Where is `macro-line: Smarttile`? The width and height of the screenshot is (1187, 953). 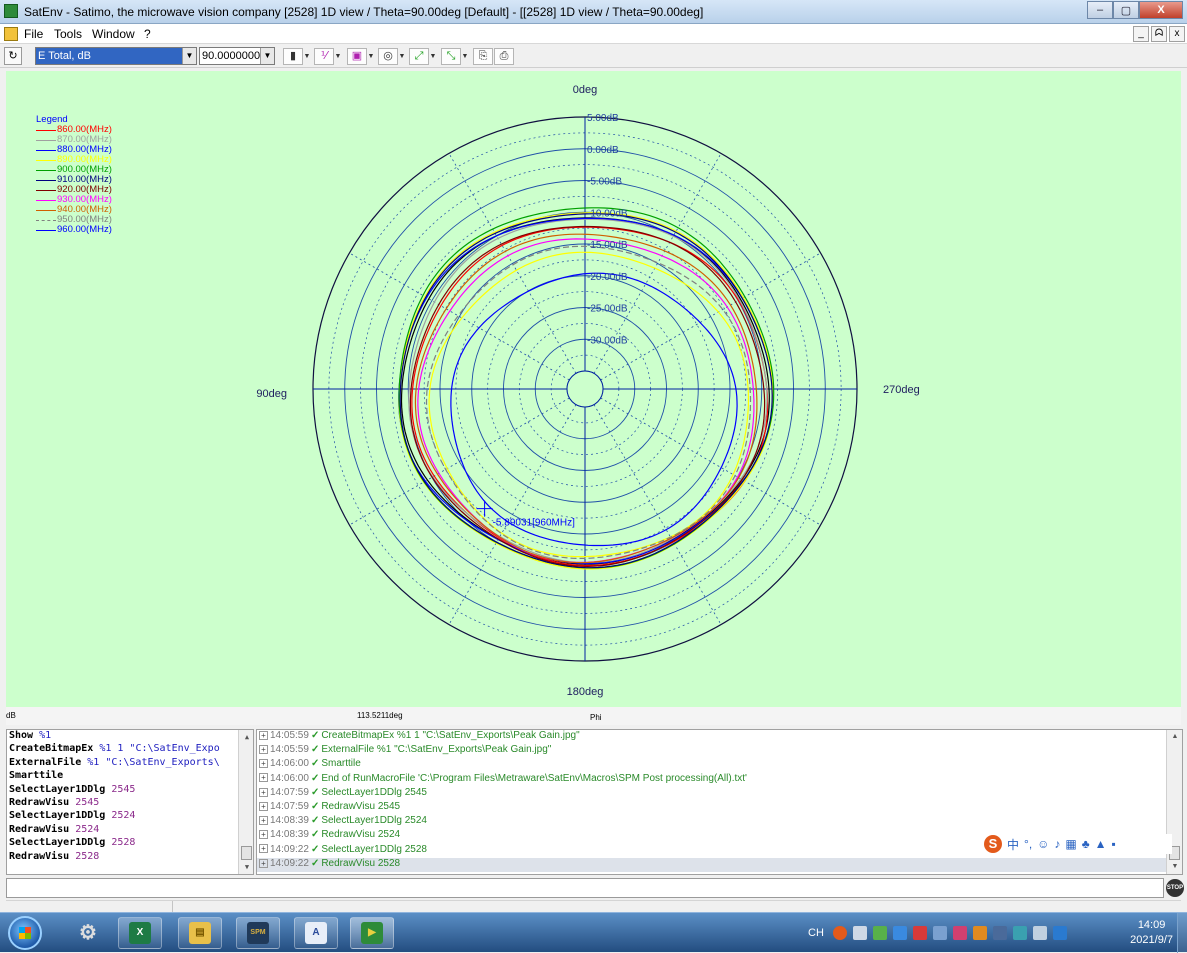 macro-line: Smarttile is located at coordinates (130, 776).